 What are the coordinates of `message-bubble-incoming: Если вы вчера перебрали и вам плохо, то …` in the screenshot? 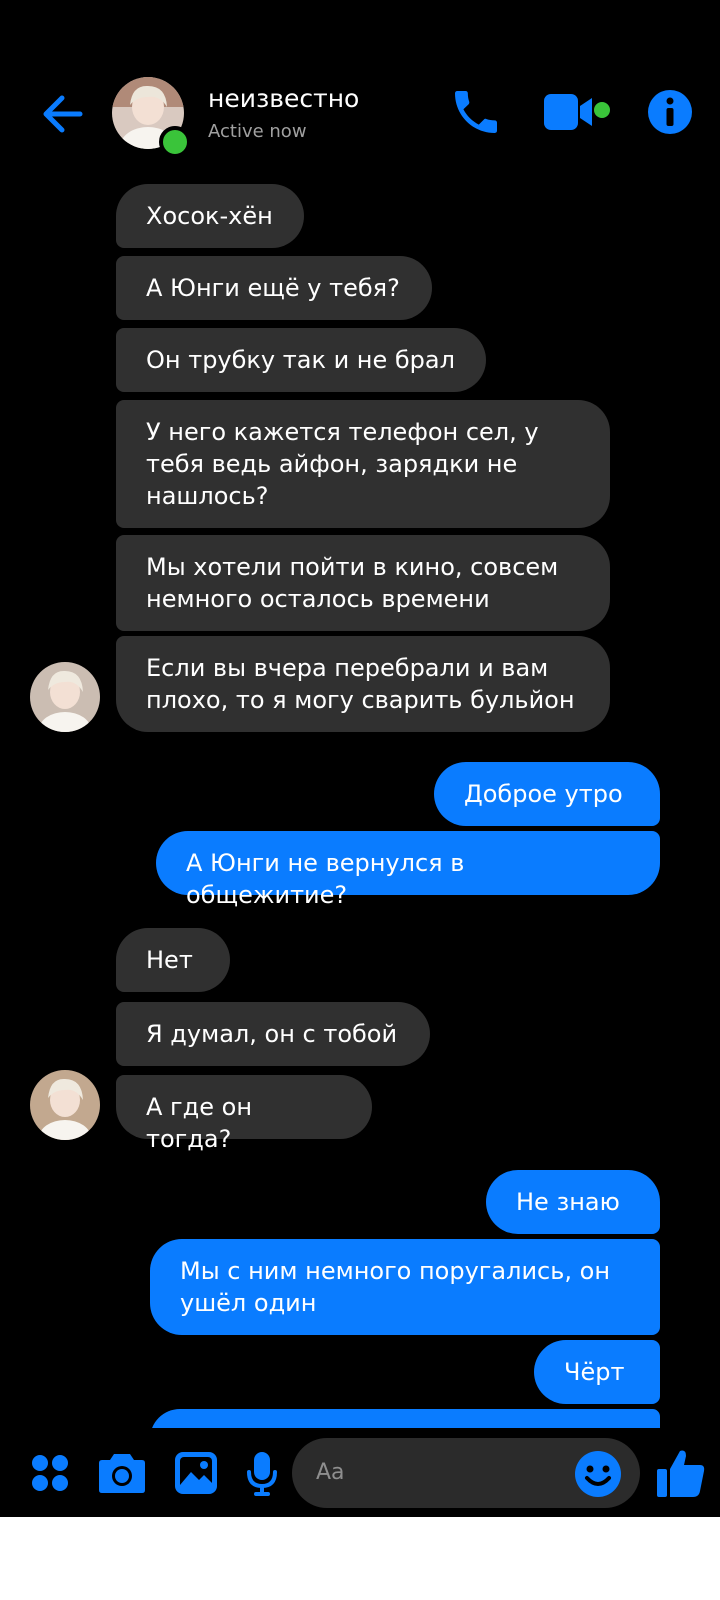 It's located at (363, 684).